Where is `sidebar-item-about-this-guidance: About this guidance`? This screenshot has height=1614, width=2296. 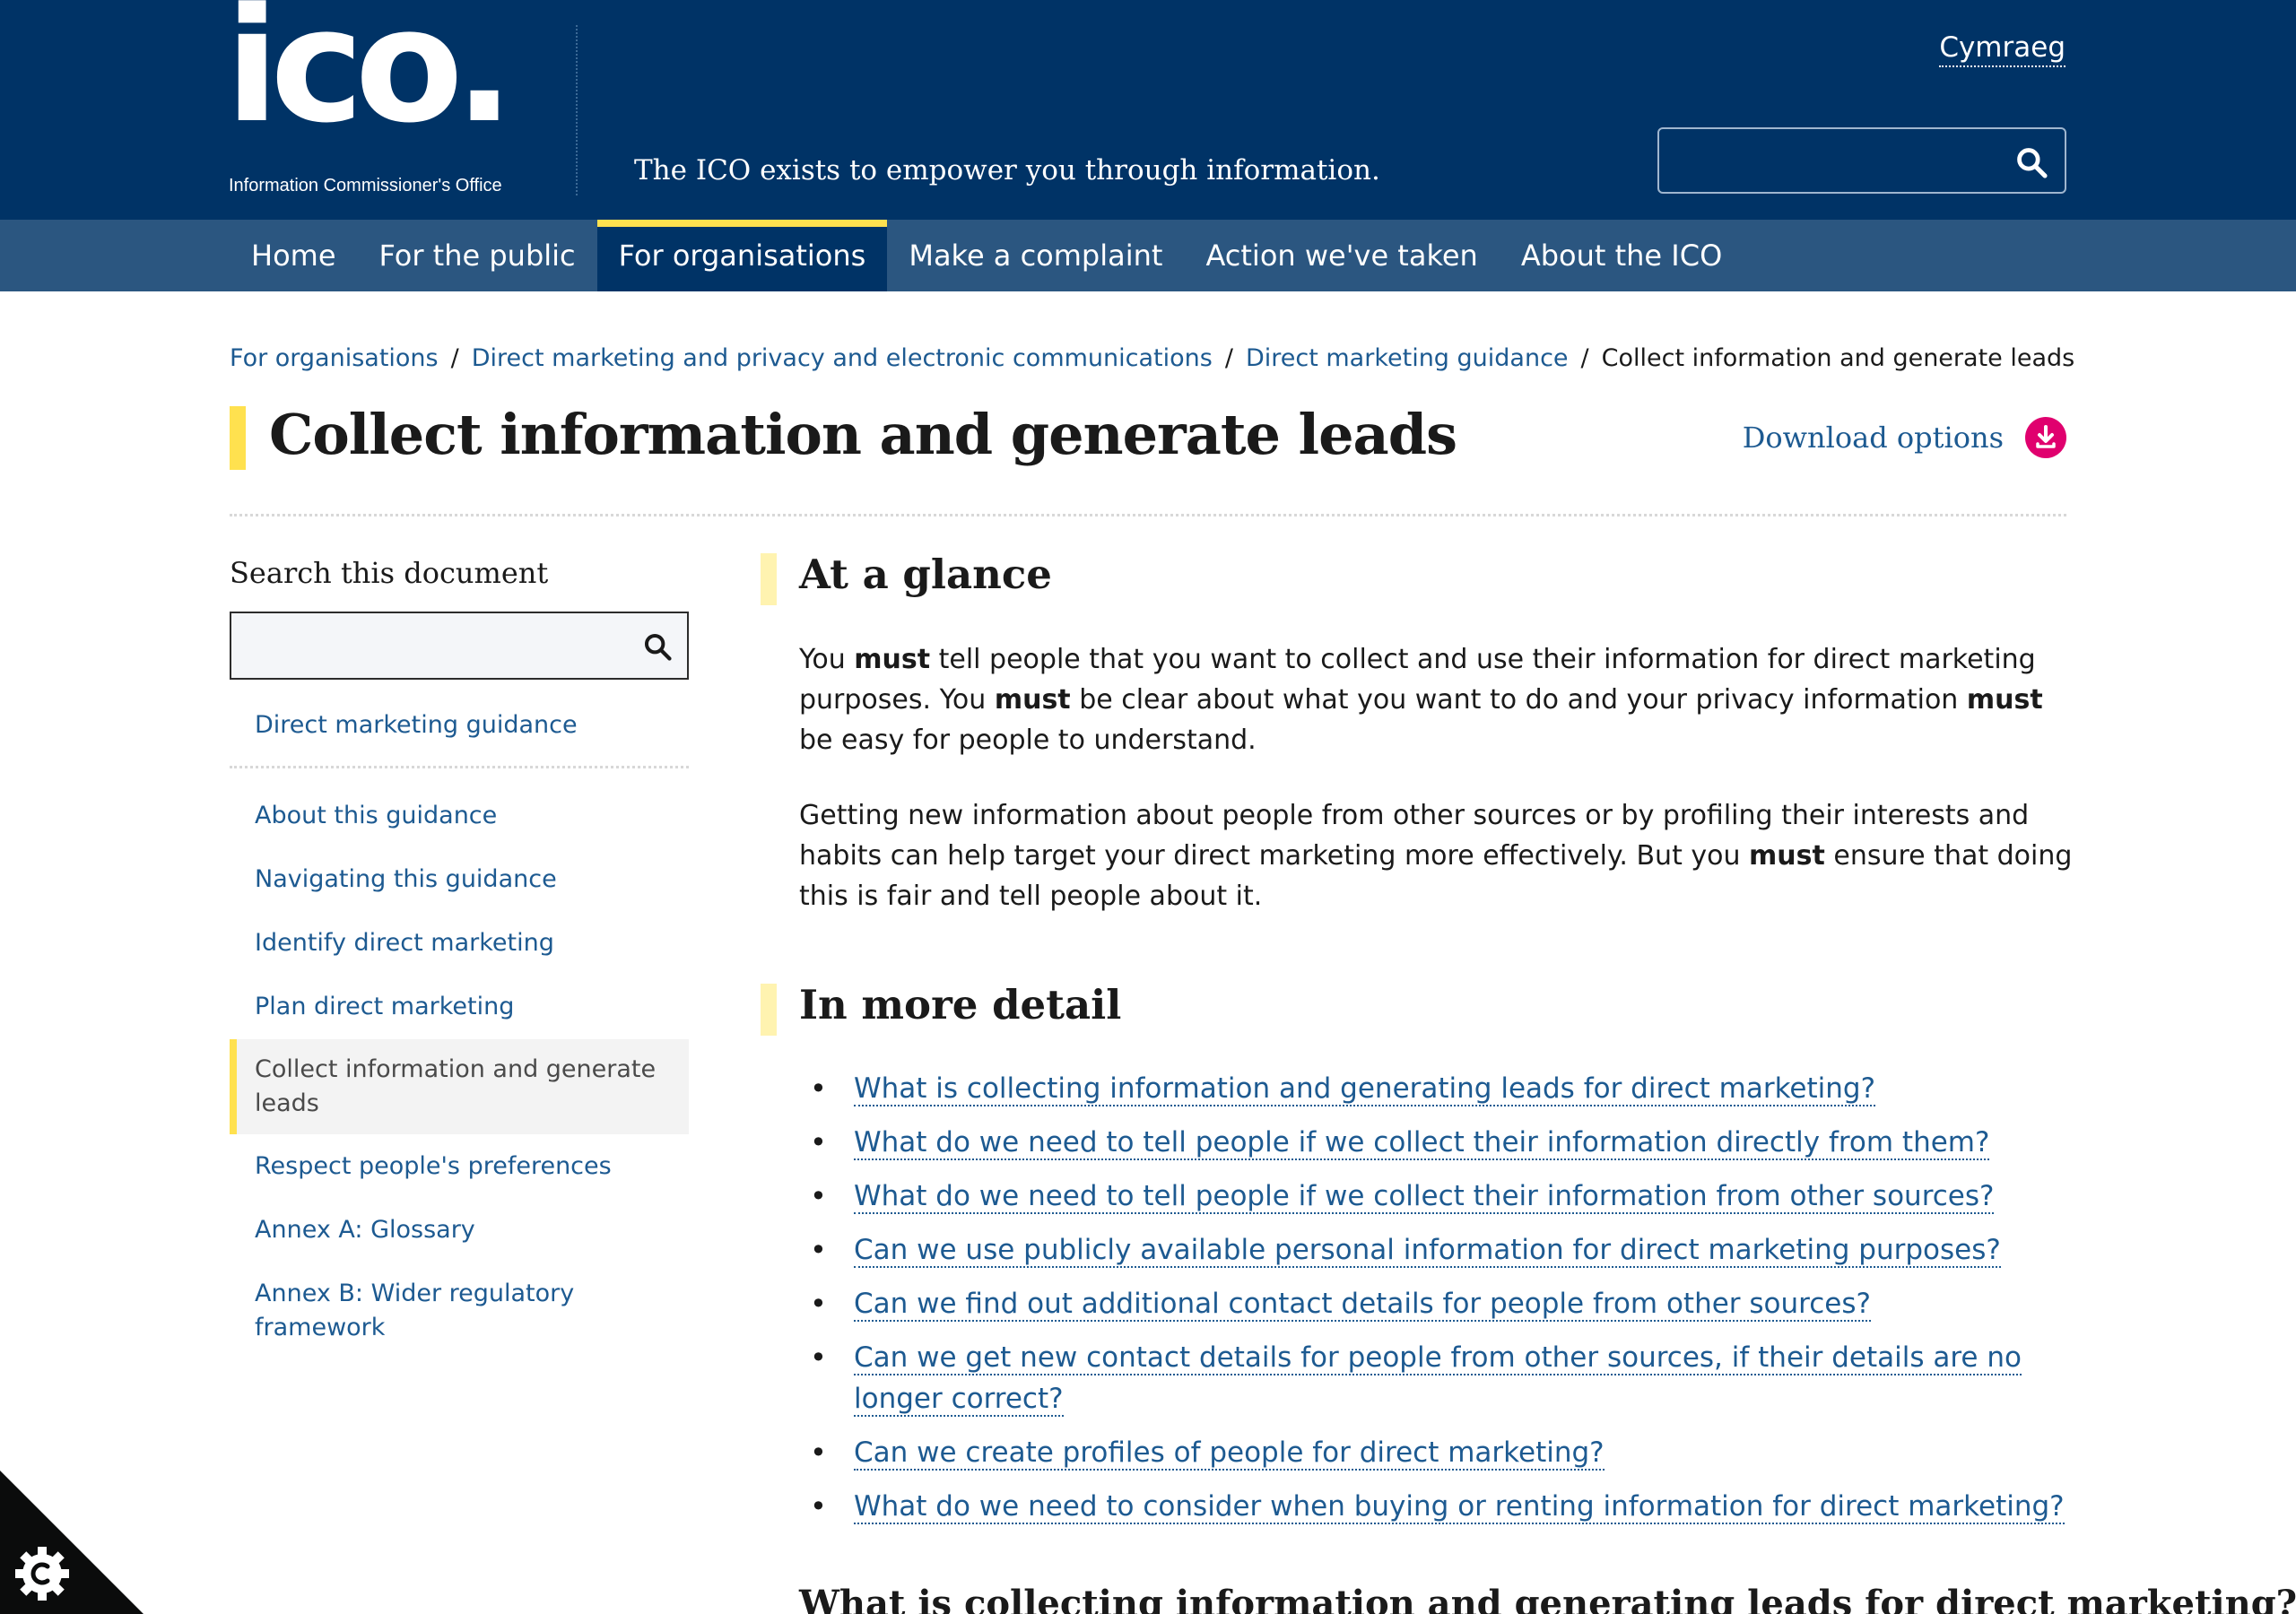 sidebar-item-about-this-guidance: About this guidance is located at coordinates (459, 816).